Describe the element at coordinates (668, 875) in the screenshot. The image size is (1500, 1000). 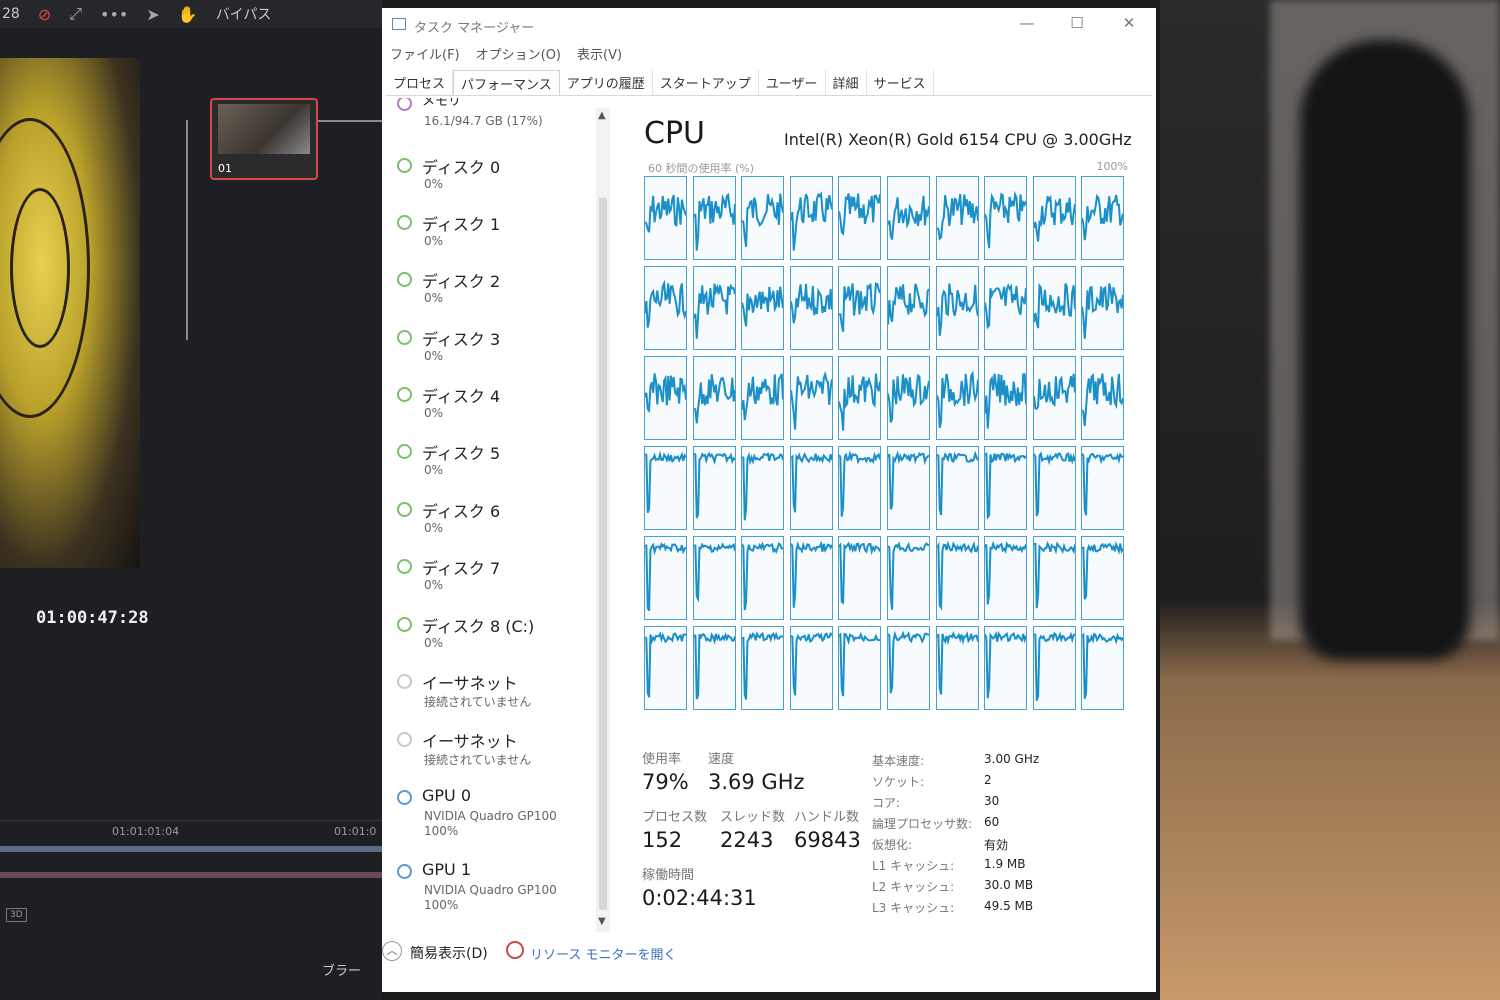
I see `uptime-label: 稼働時間` at that location.